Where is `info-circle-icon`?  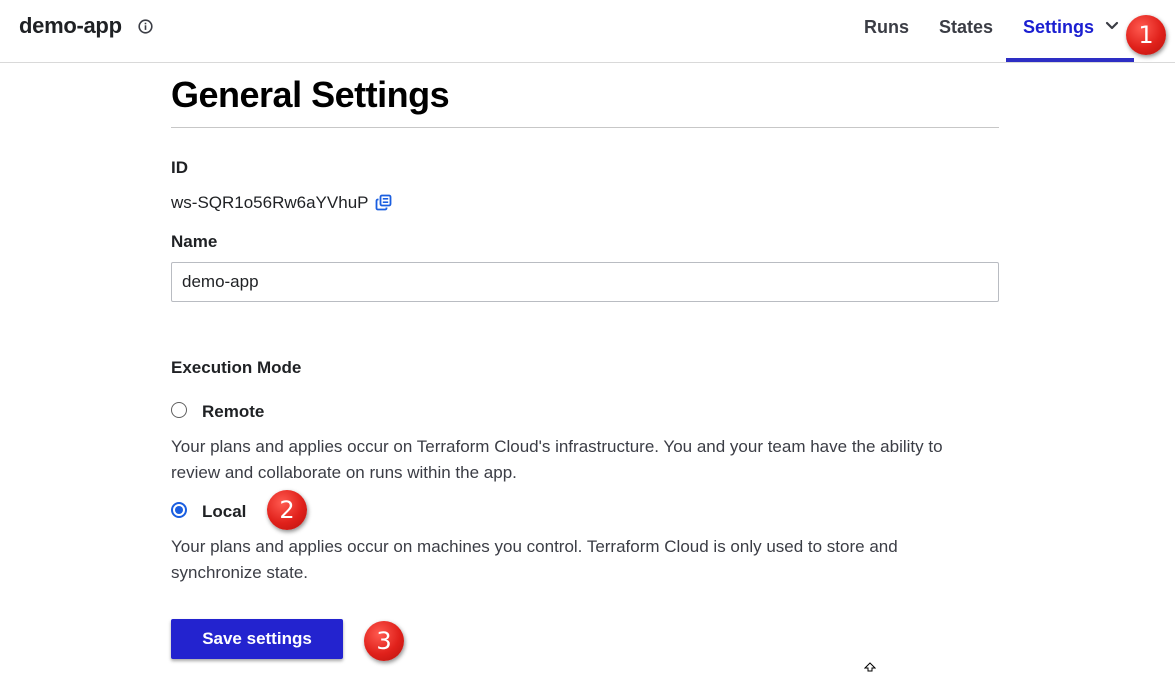 info-circle-icon is located at coordinates (145, 26).